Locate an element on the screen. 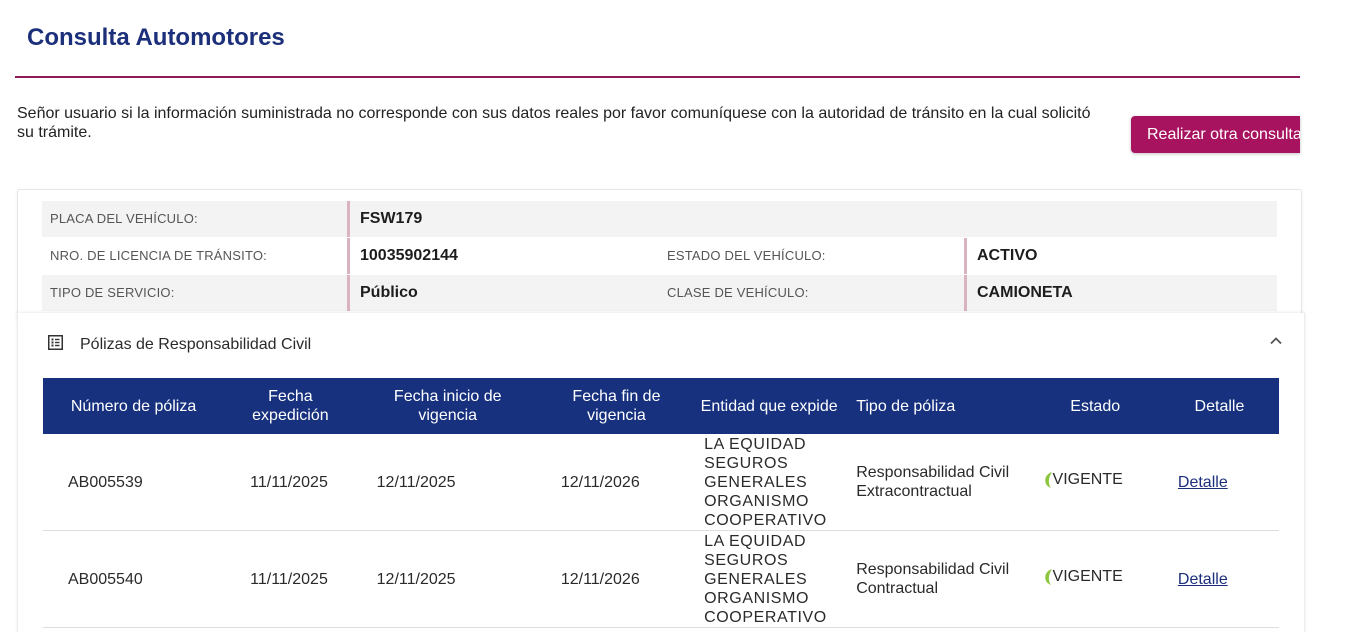  new-query-button: Realizar otra consulta is located at coordinates (1215, 134).